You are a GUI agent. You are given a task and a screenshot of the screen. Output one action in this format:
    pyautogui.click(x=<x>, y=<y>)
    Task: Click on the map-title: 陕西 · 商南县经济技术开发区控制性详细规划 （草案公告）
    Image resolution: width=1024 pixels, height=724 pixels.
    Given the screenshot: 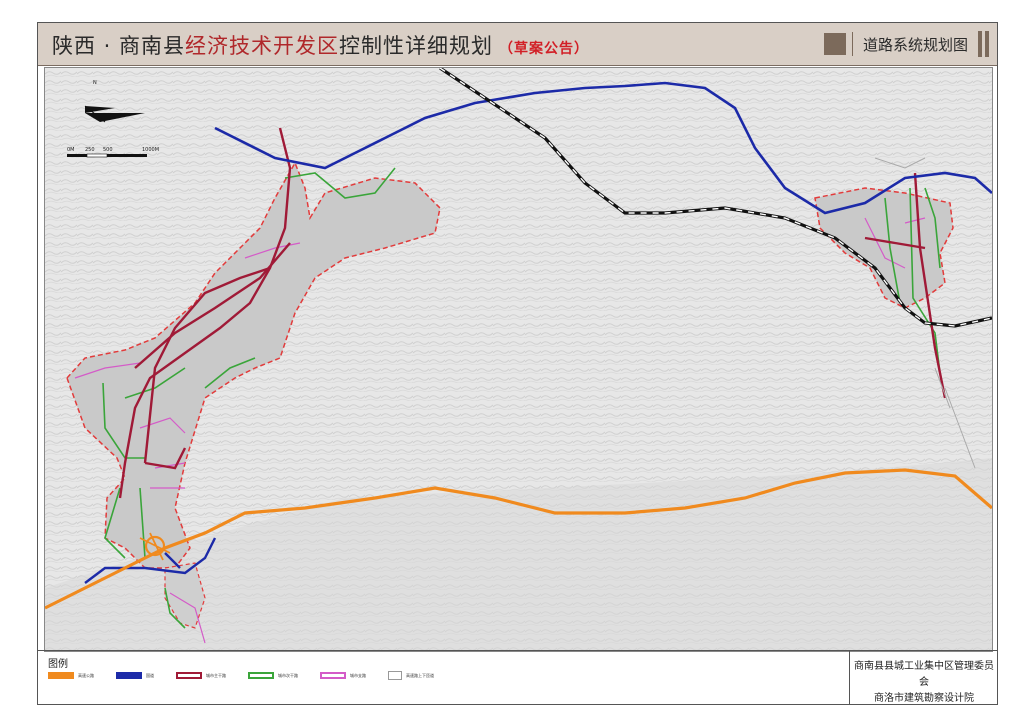 What is the action you would take?
    pyautogui.click(x=320, y=45)
    